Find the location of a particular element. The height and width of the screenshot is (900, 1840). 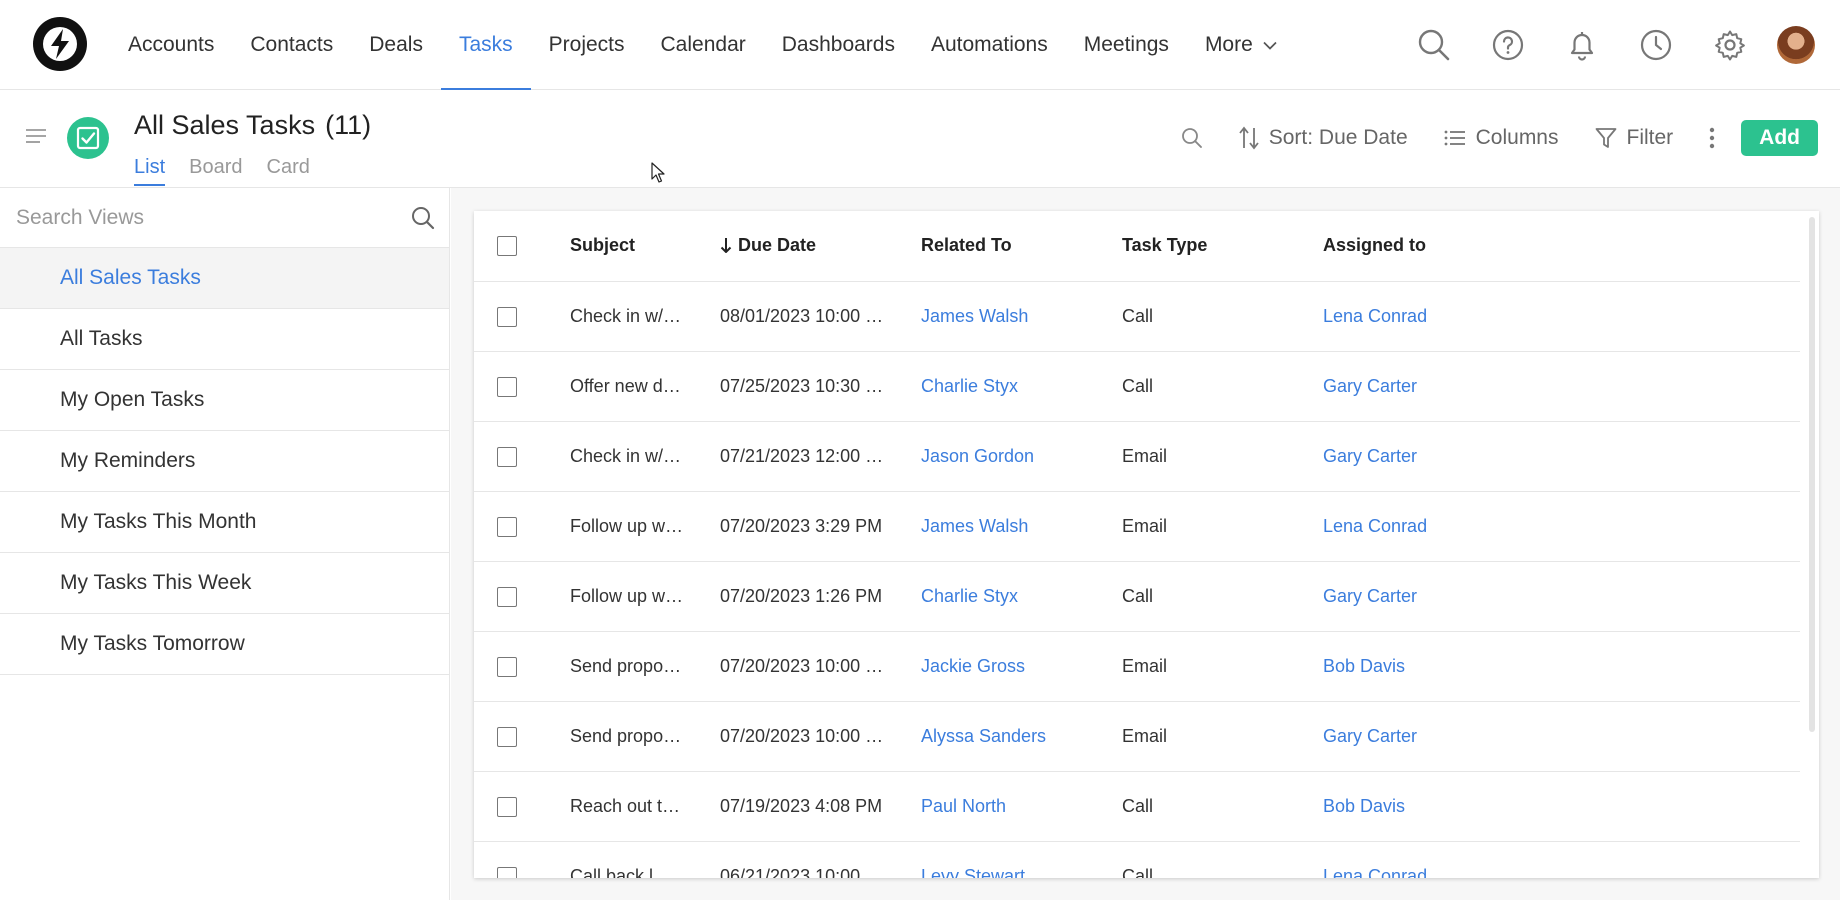

sidebar-toggle-icon is located at coordinates (36, 138).